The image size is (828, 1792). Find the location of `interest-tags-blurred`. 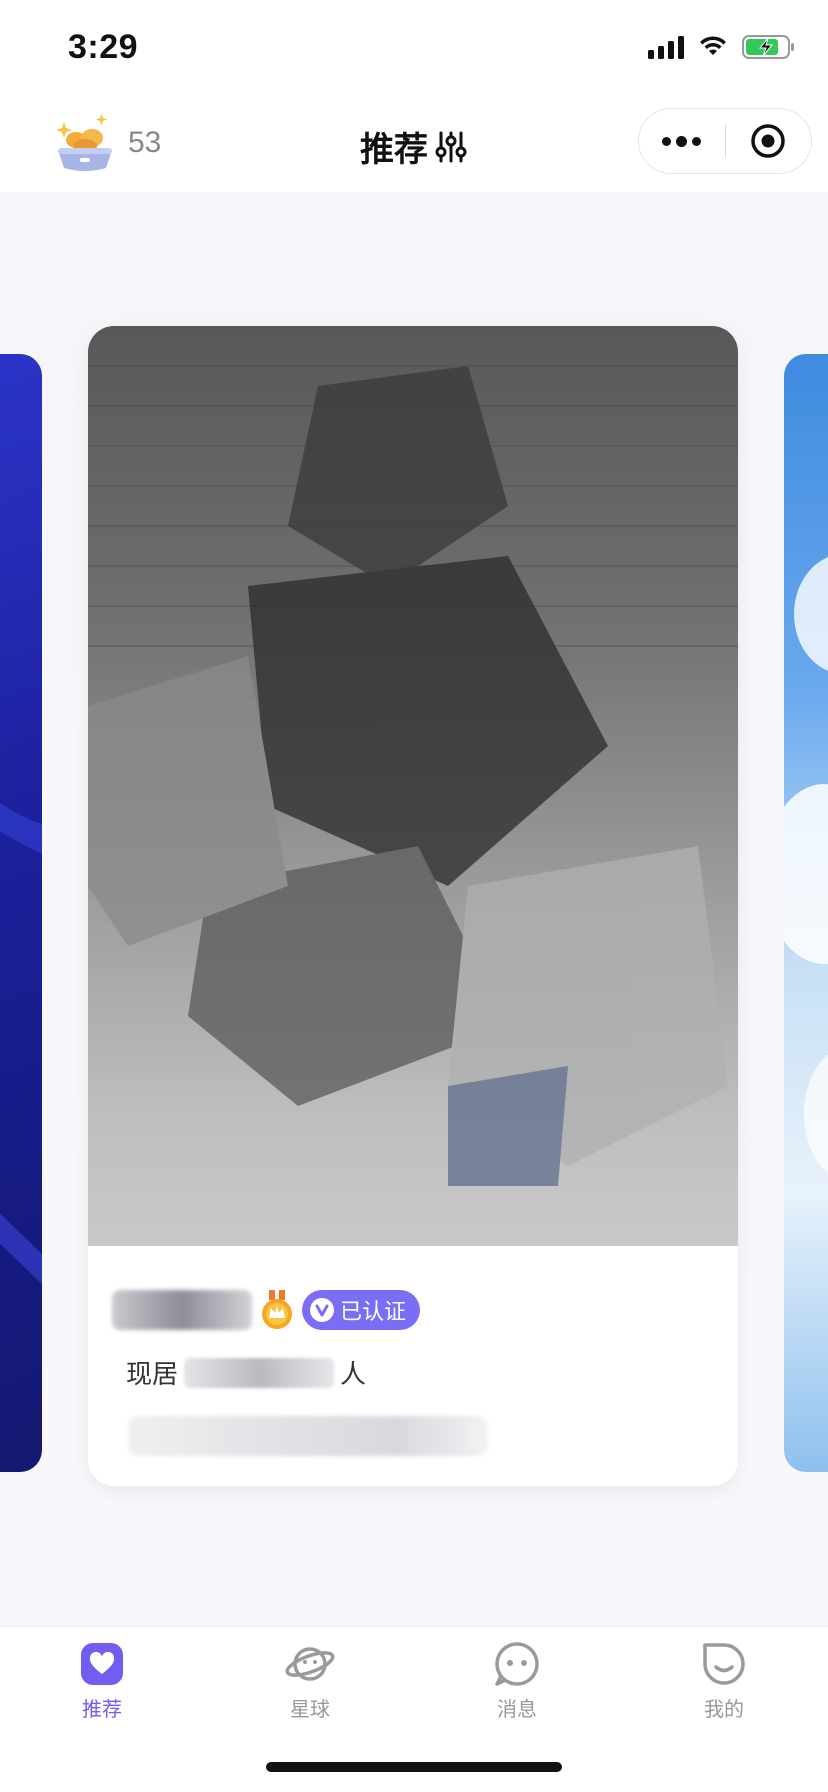

interest-tags-blurred is located at coordinates (308, 1436).